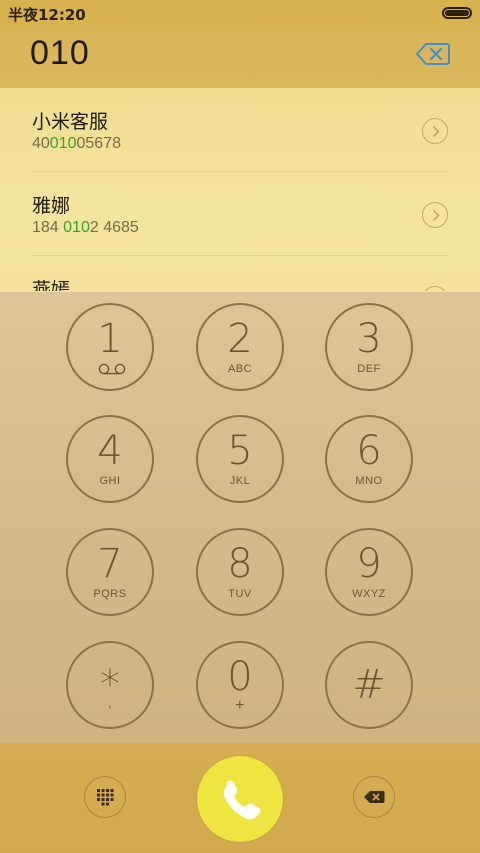 Image resolution: width=480 pixels, height=853 pixels. I want to click on bottom-action-bar, so click(240, 798).